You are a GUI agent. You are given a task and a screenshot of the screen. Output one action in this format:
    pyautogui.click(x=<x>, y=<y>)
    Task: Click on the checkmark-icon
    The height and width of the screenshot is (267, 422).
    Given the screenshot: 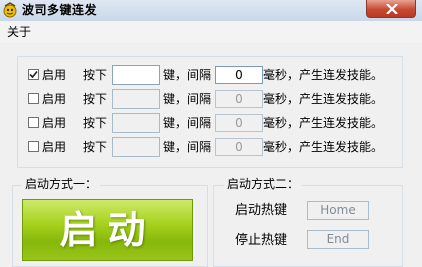 What is the action you would take?
    pyautogui.click(x=33, y=74)
    